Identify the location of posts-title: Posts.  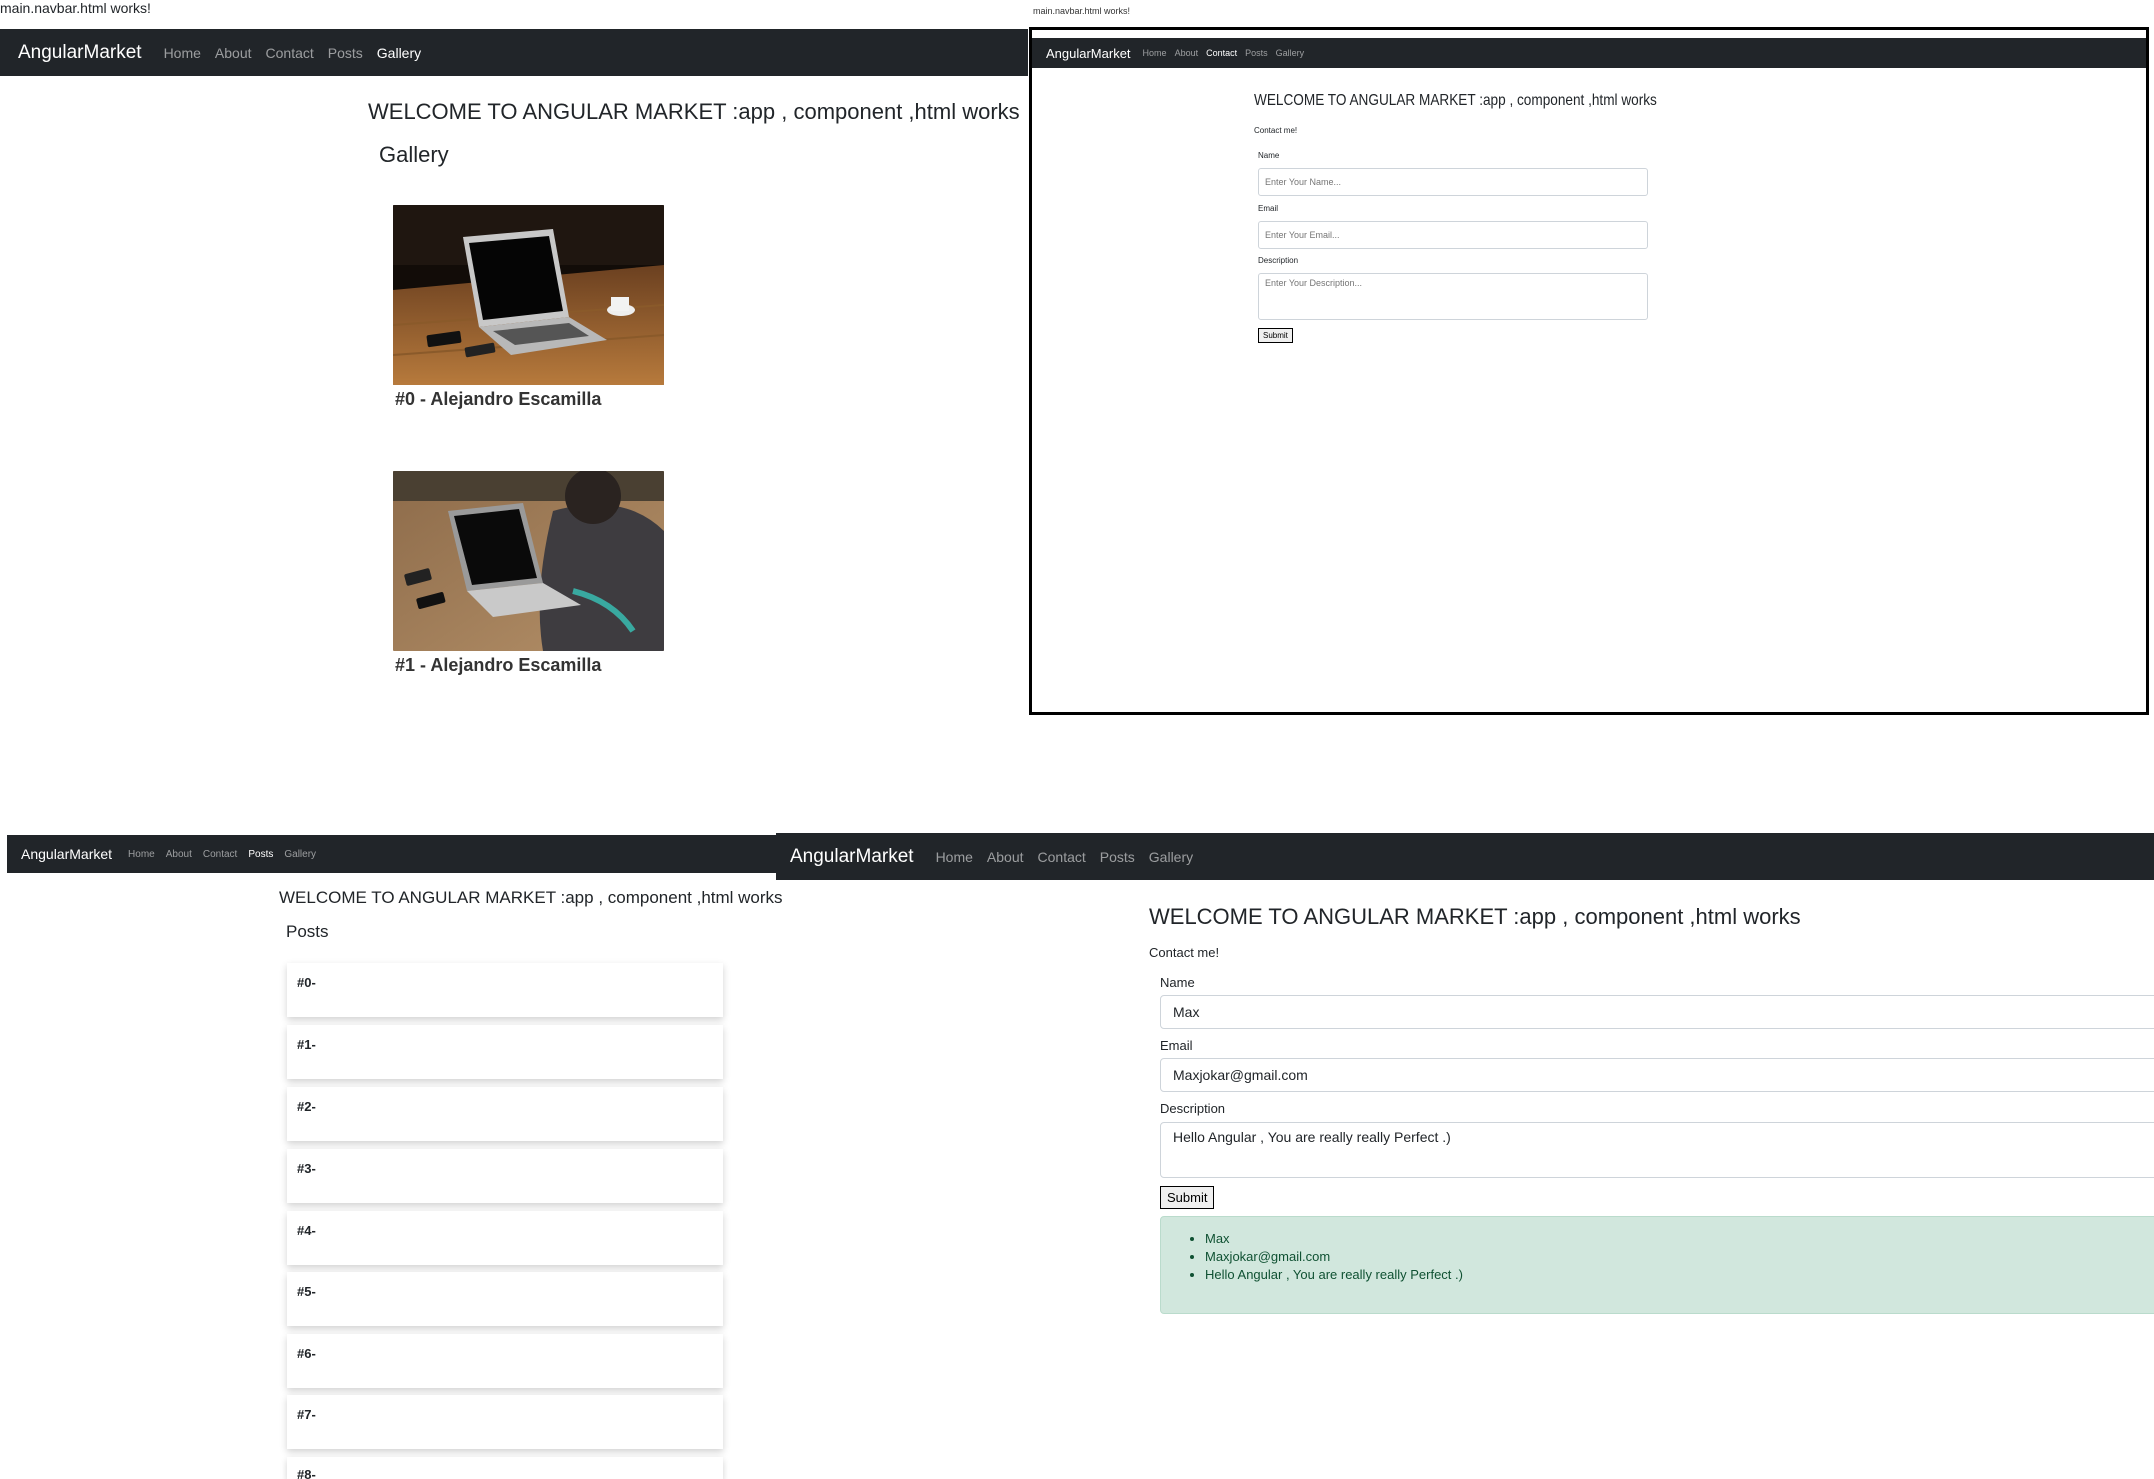
(307, 931).